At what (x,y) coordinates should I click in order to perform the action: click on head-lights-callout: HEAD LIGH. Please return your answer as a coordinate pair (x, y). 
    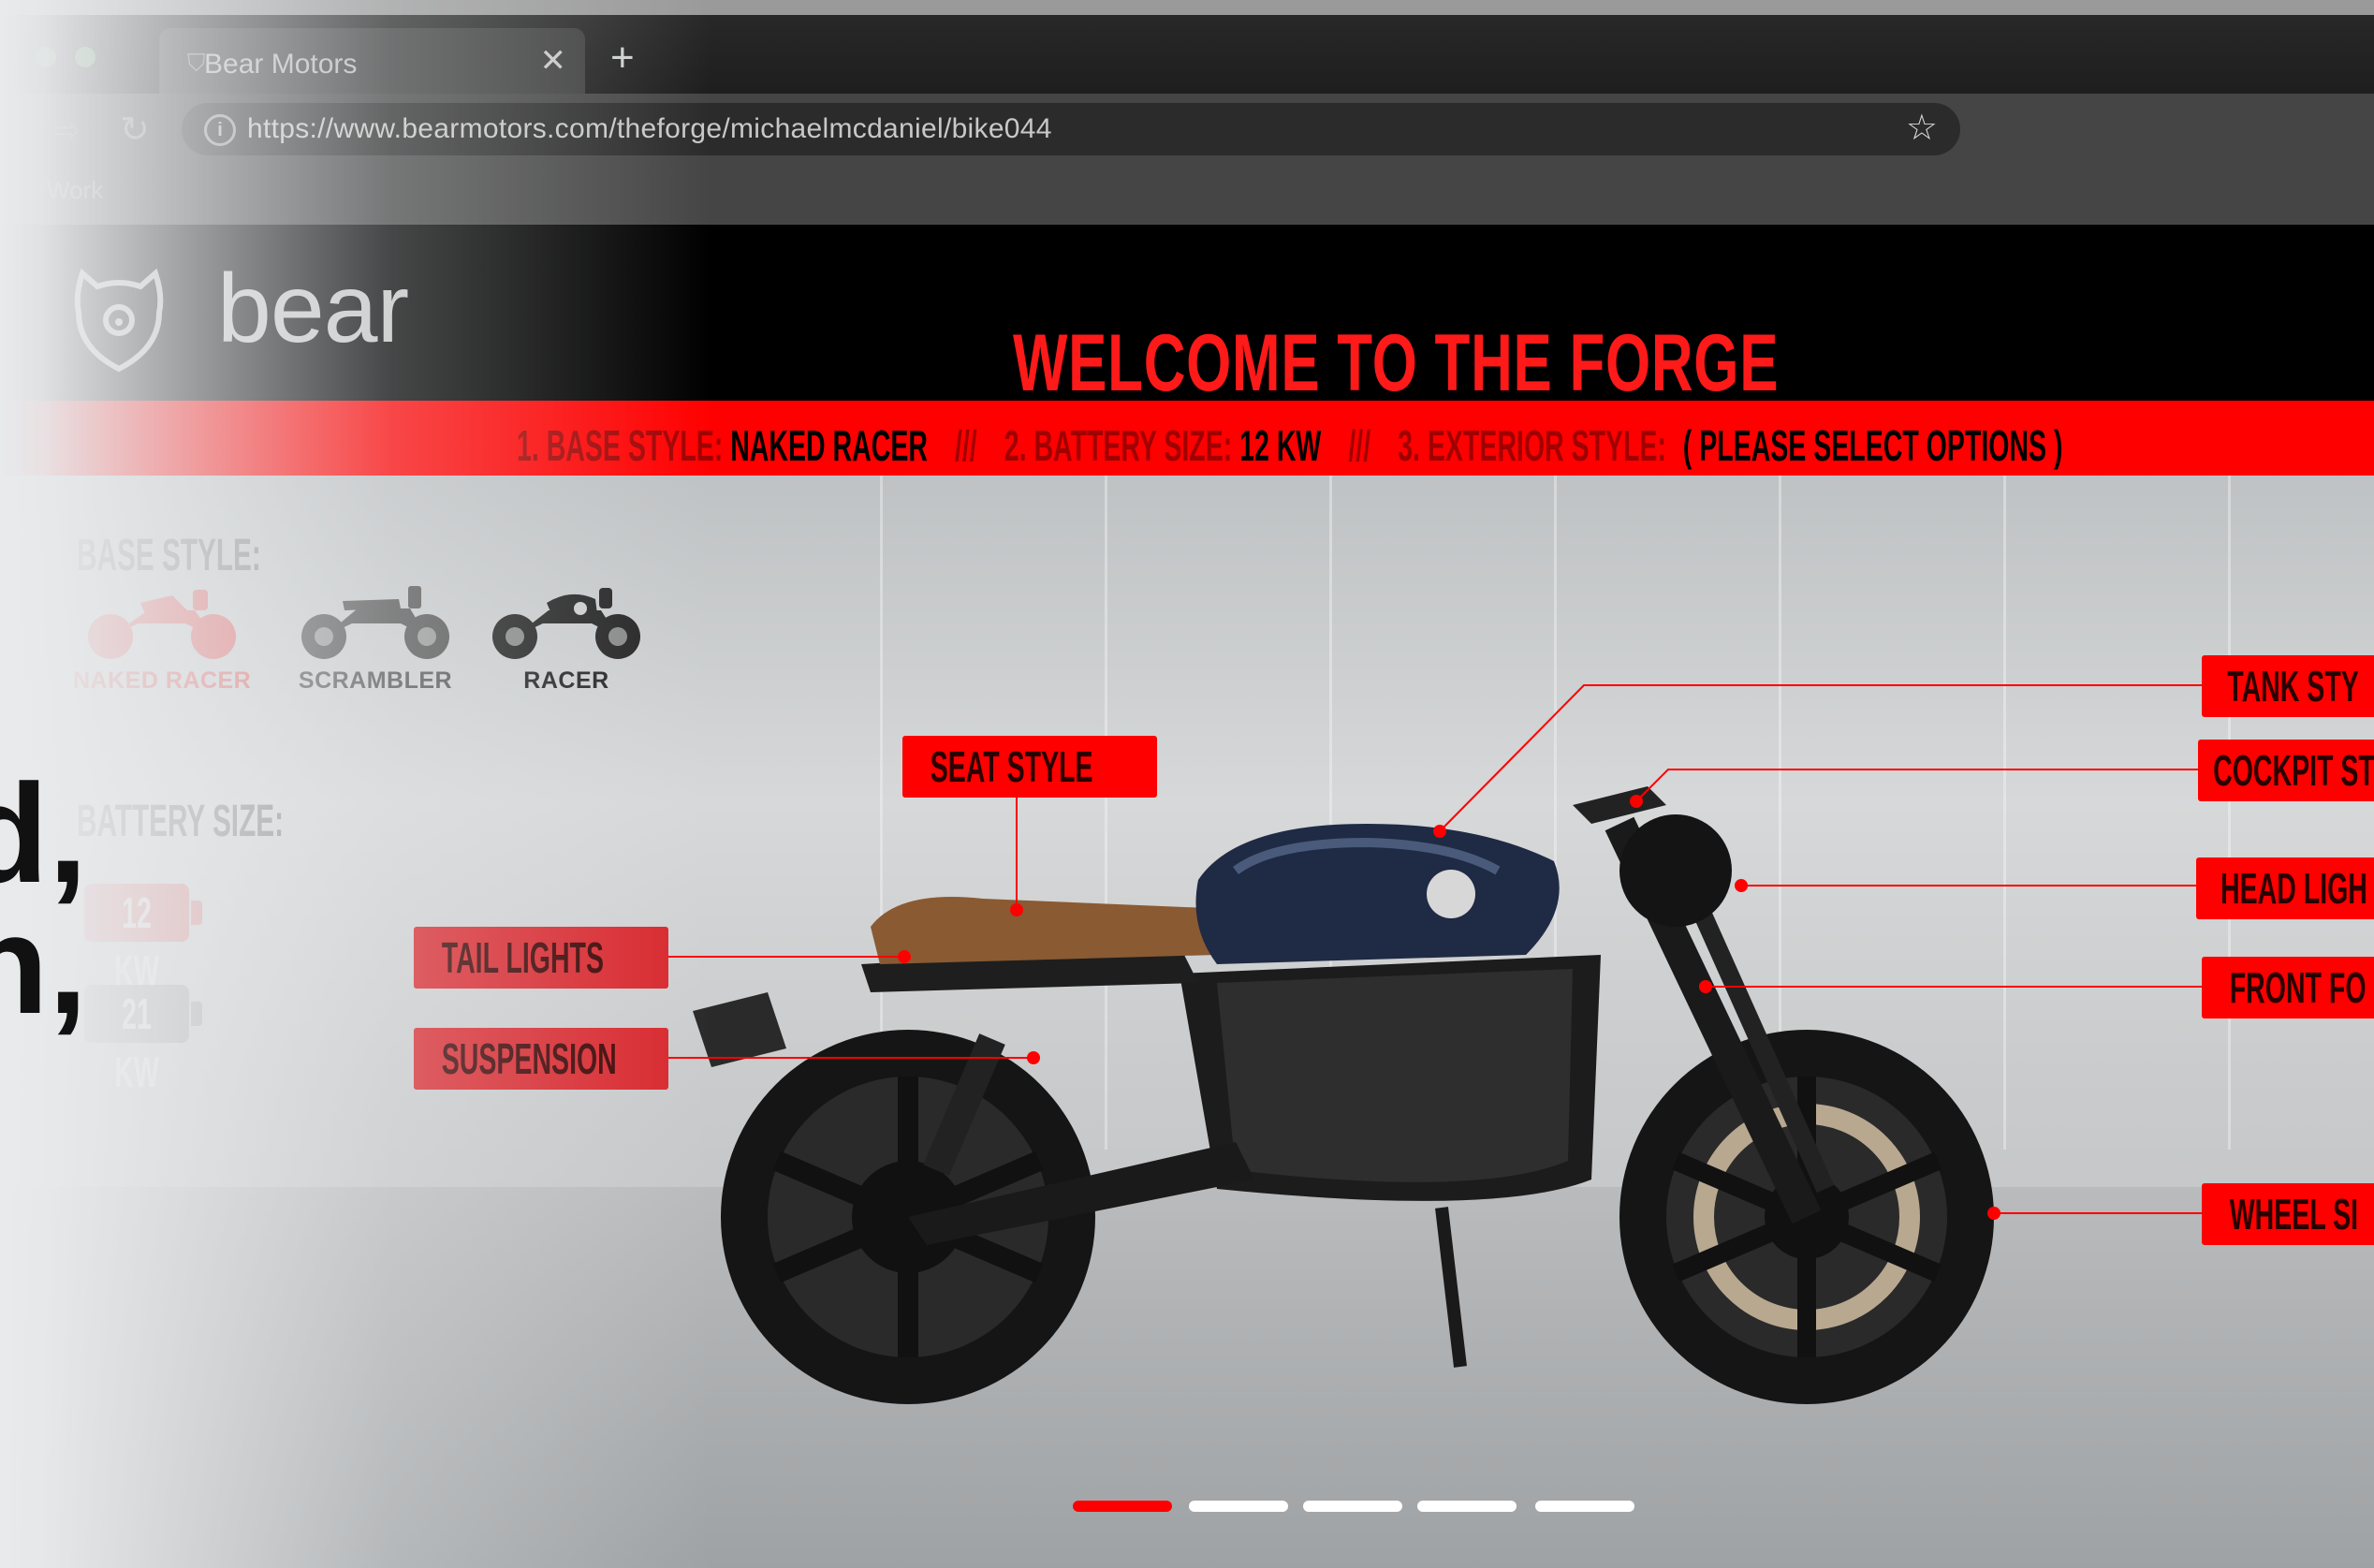
    Looking at the image, I should click on (2285, 888).